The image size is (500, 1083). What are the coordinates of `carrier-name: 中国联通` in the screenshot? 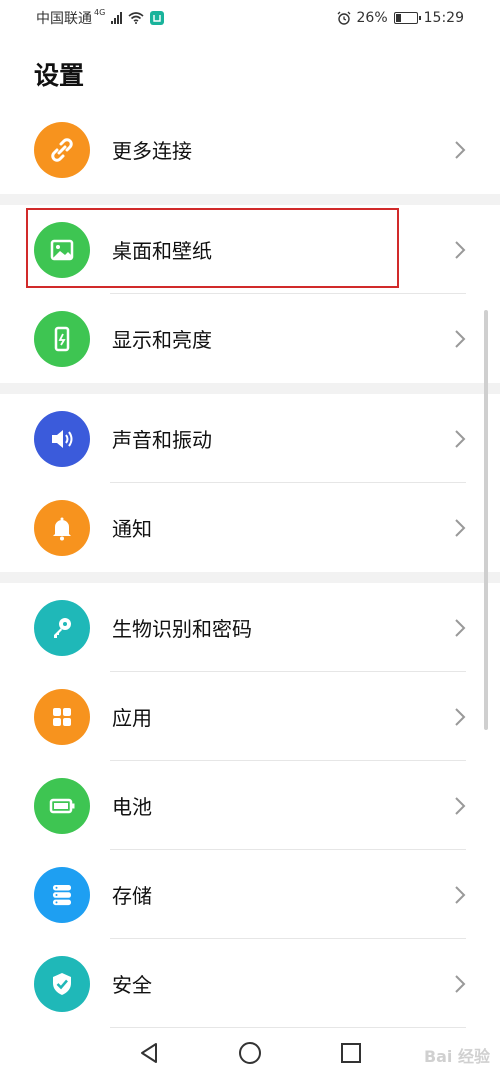 It's located at (64, 19).